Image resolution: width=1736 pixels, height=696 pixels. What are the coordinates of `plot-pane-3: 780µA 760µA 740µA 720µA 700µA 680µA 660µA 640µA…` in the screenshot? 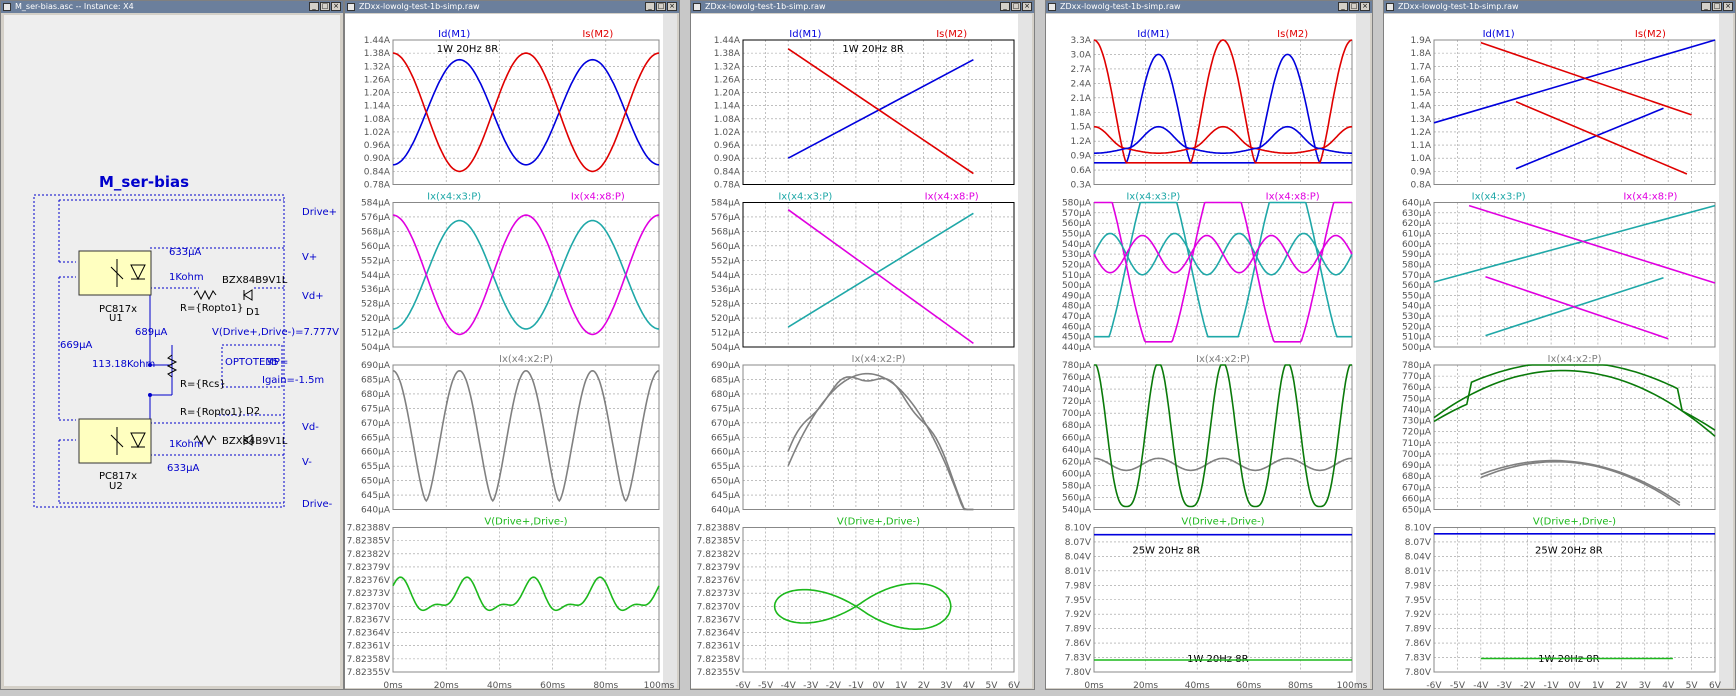 It's located at (1207, 435).